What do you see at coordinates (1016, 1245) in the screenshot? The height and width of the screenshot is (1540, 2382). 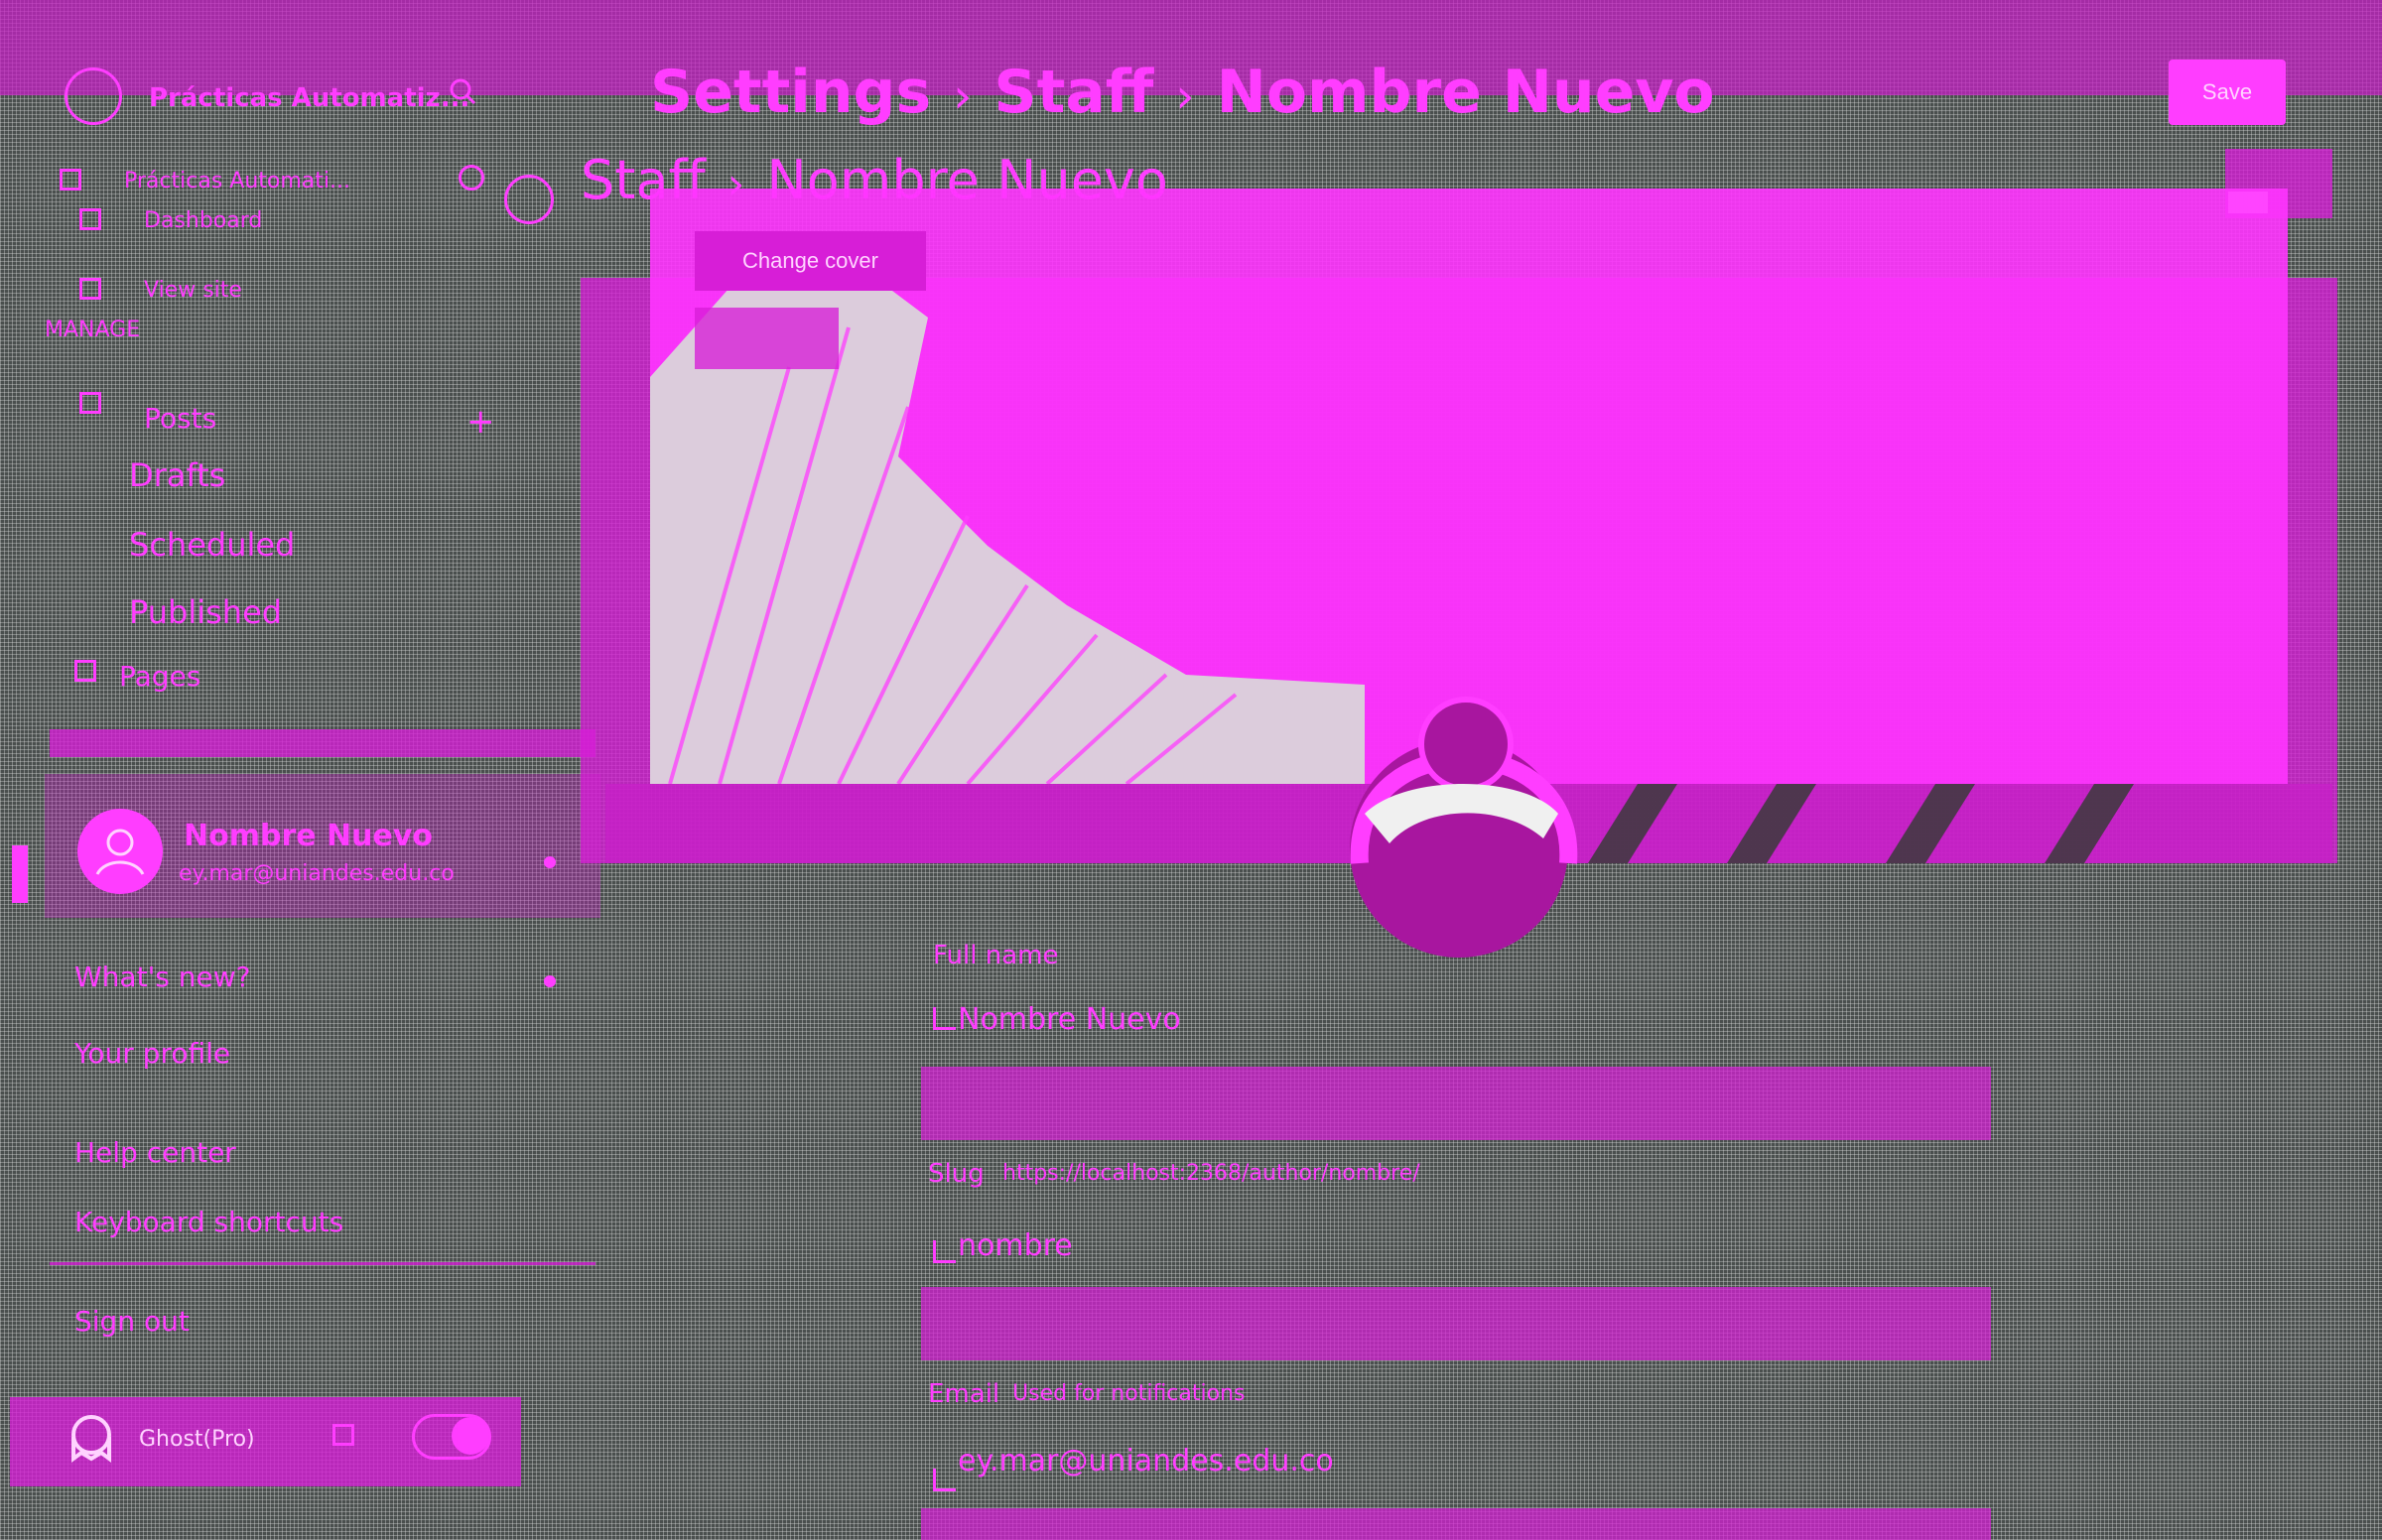 I see `slug-value: nombre` at bounding box center [1016, 1245].